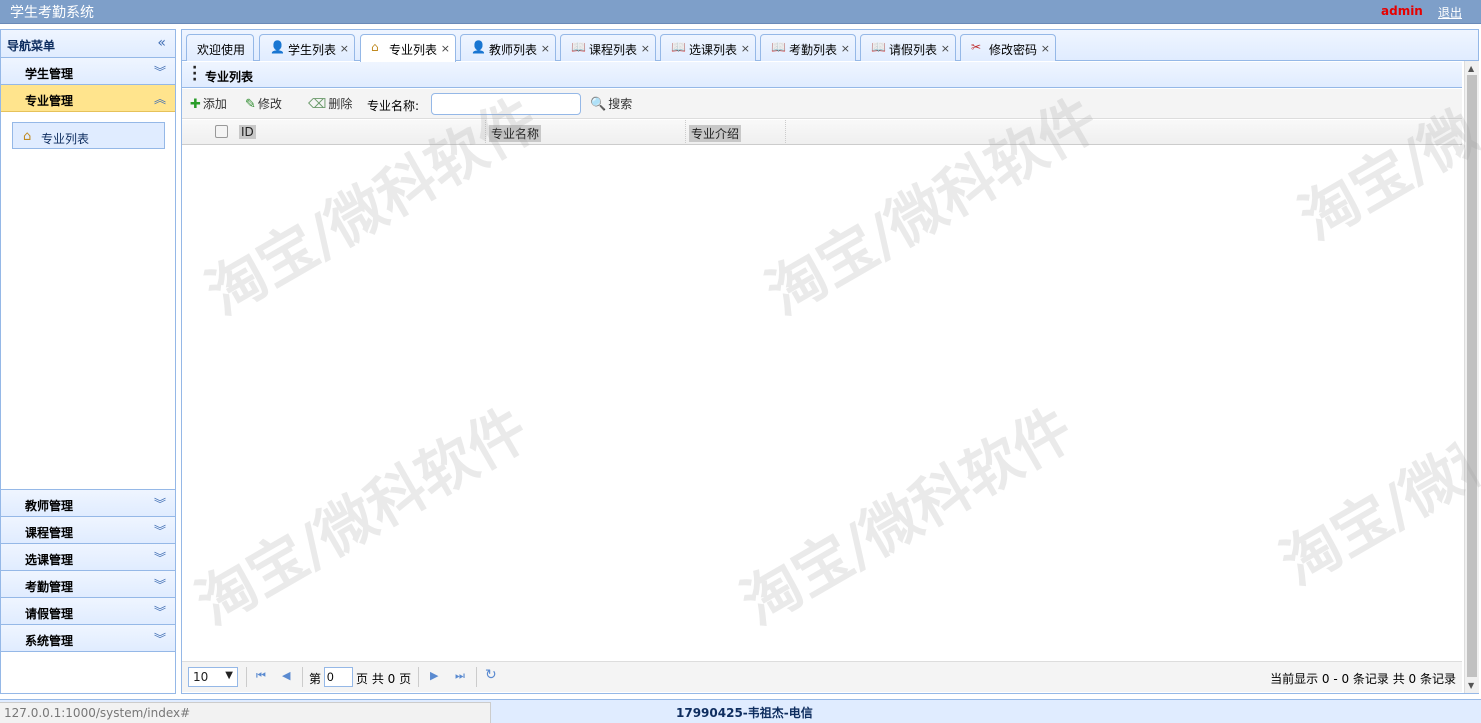 This screenshot has height=723, width=1481. I want to click on tab-selection-list: 📖 选课列表 ×, so click(708, 47).